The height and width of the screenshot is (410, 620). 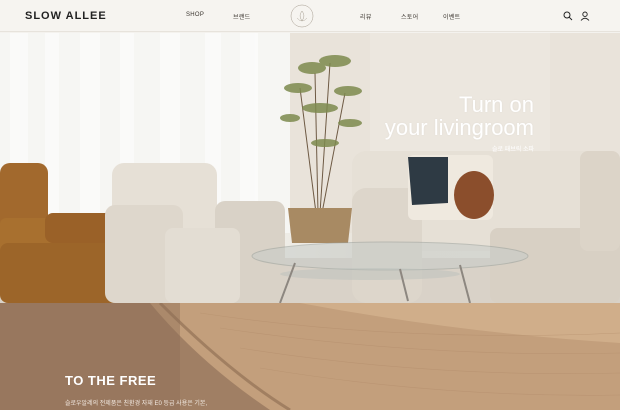 I want to click on hero-title: Turn on your livingroom, so click(x=459, y=116).